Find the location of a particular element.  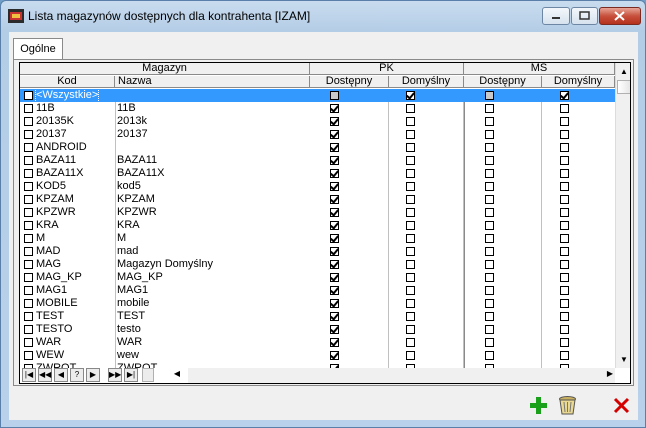

table-row: KOD5 kod5 is located at coordinates (317, 186).